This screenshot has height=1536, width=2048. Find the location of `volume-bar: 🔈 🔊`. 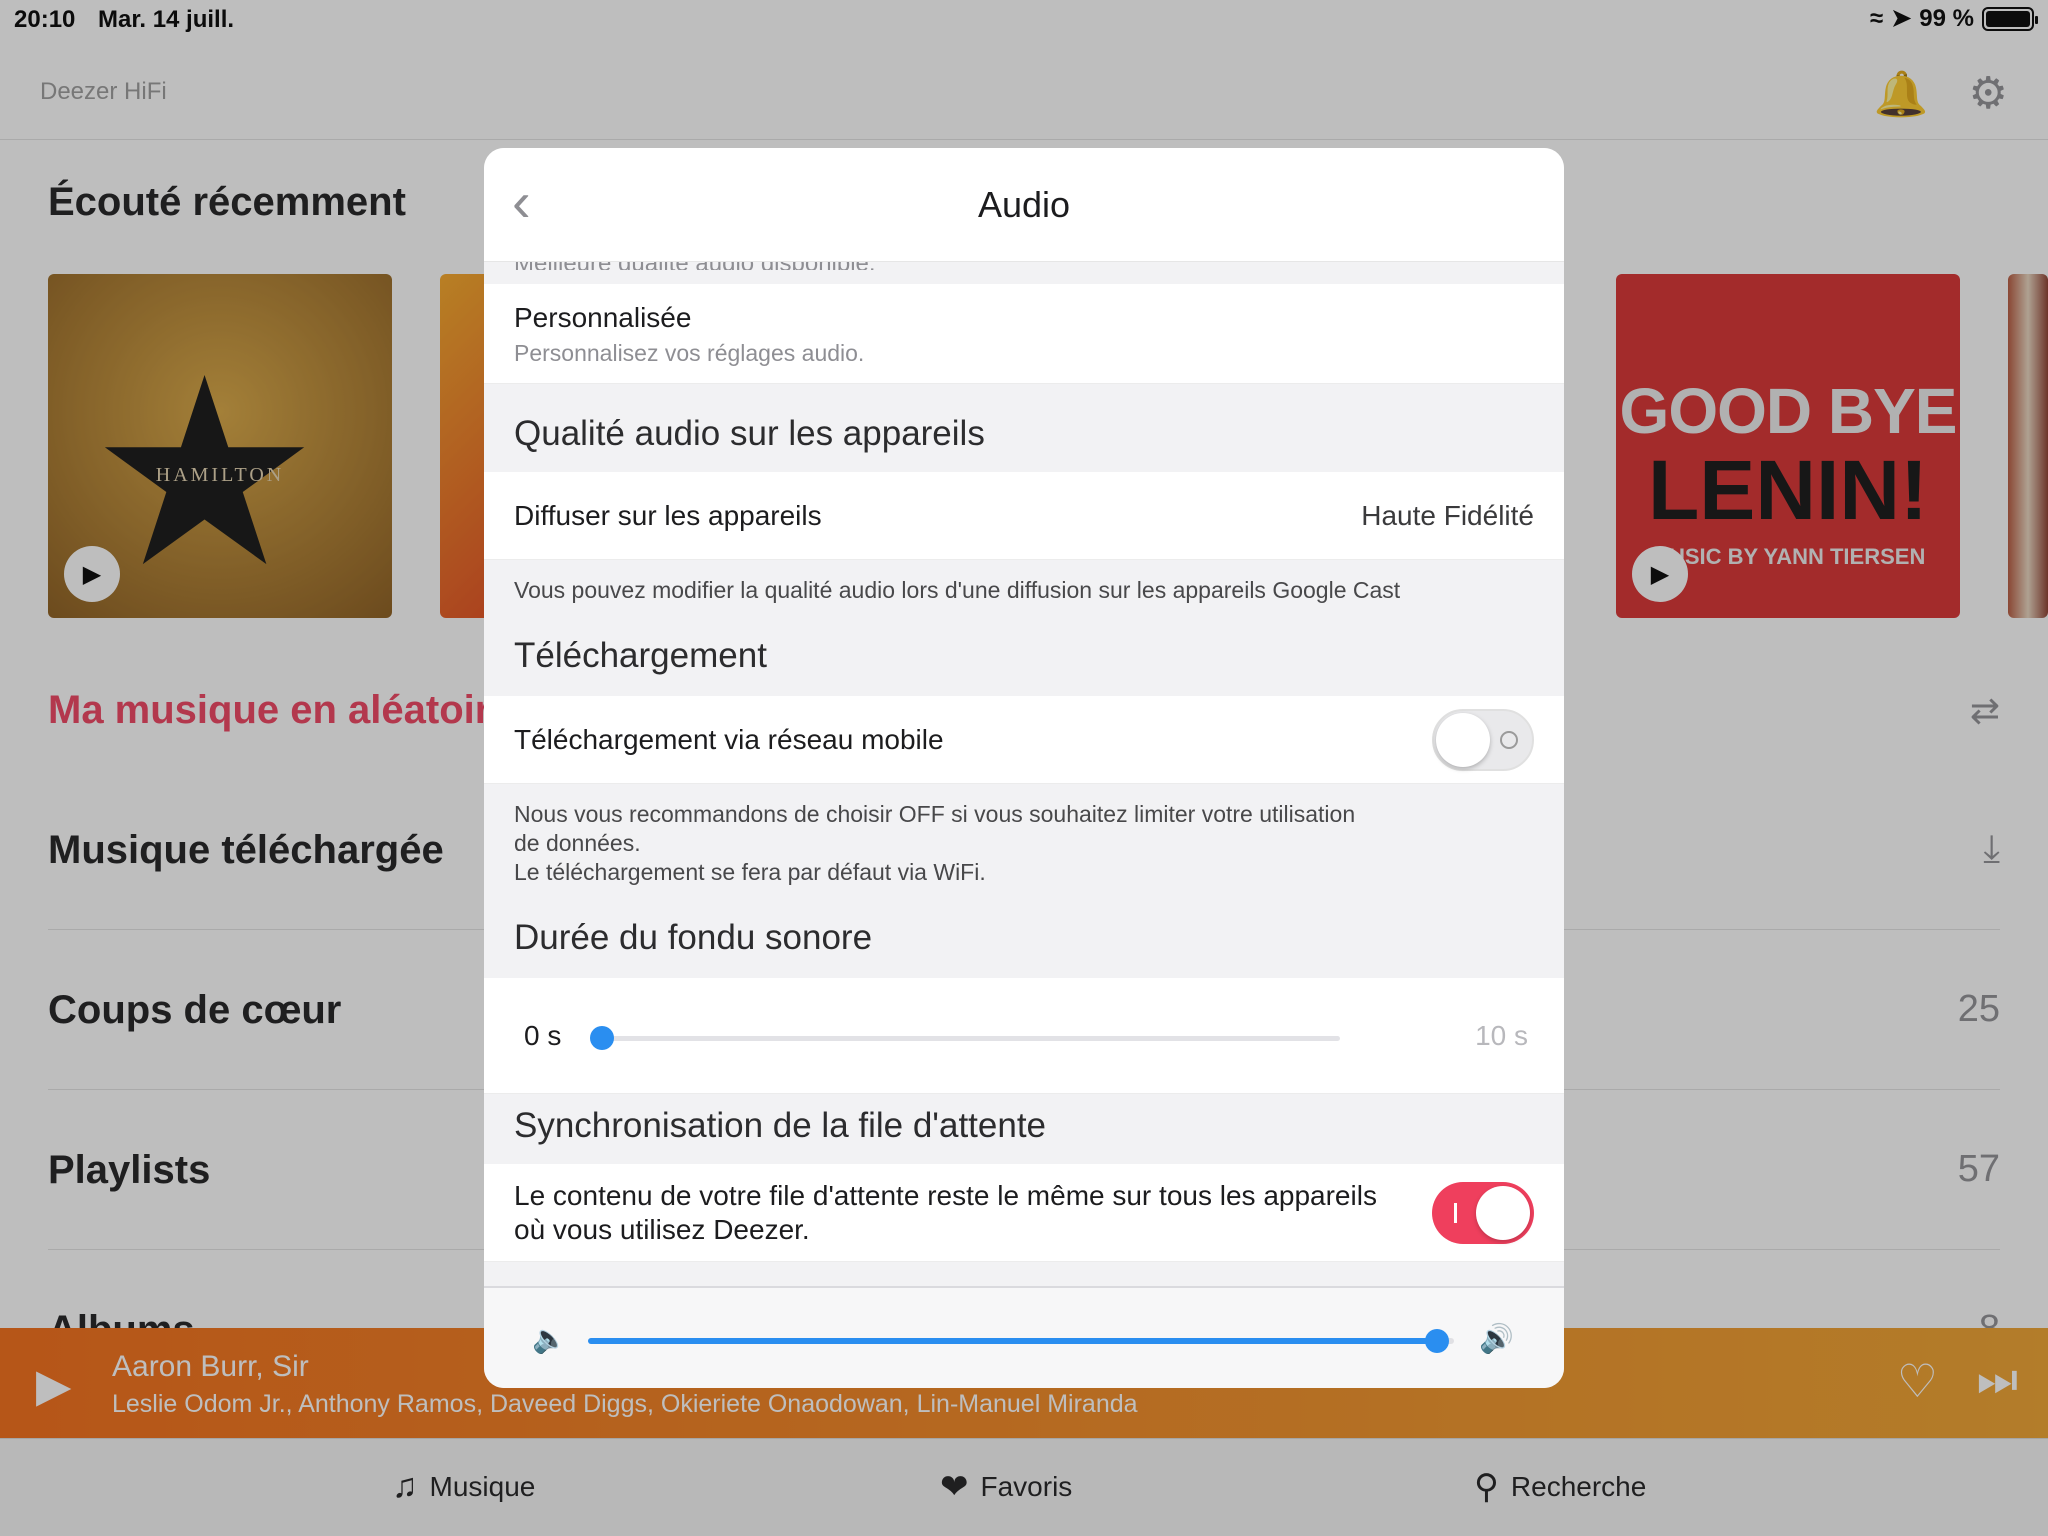

volume-bar: 🔈 🔊 is located at coordinates (1024, 1337).